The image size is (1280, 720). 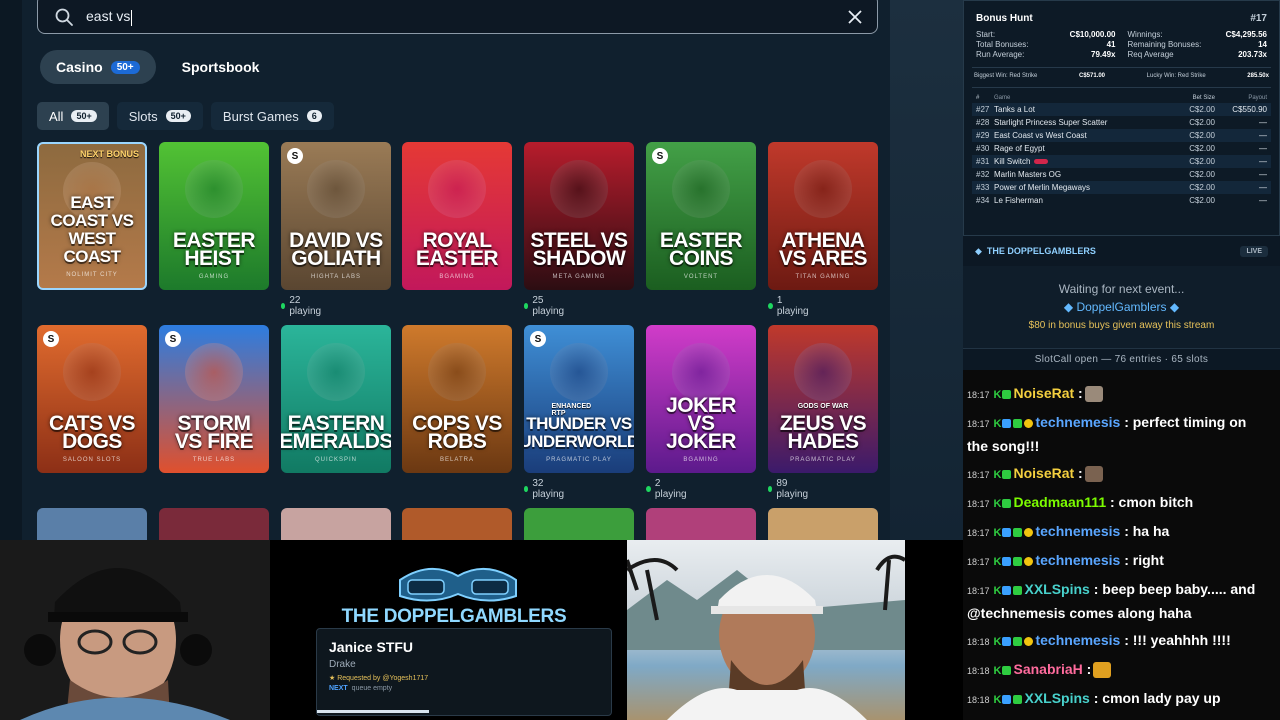 What do you see at coordinates (1059, 502) in the screenshot?
I see `chat-username: Deadmaan111` at bounding box center [1059, 502].